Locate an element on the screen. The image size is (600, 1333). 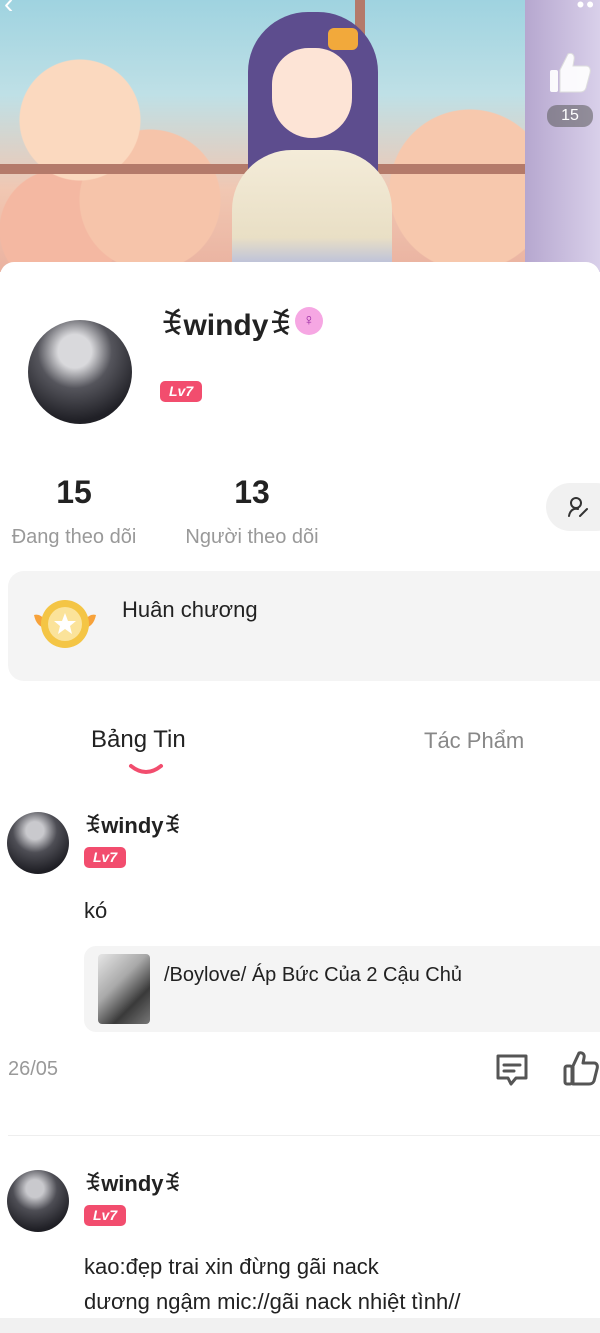
following-count: 15 is located at coordinates (74, 492).